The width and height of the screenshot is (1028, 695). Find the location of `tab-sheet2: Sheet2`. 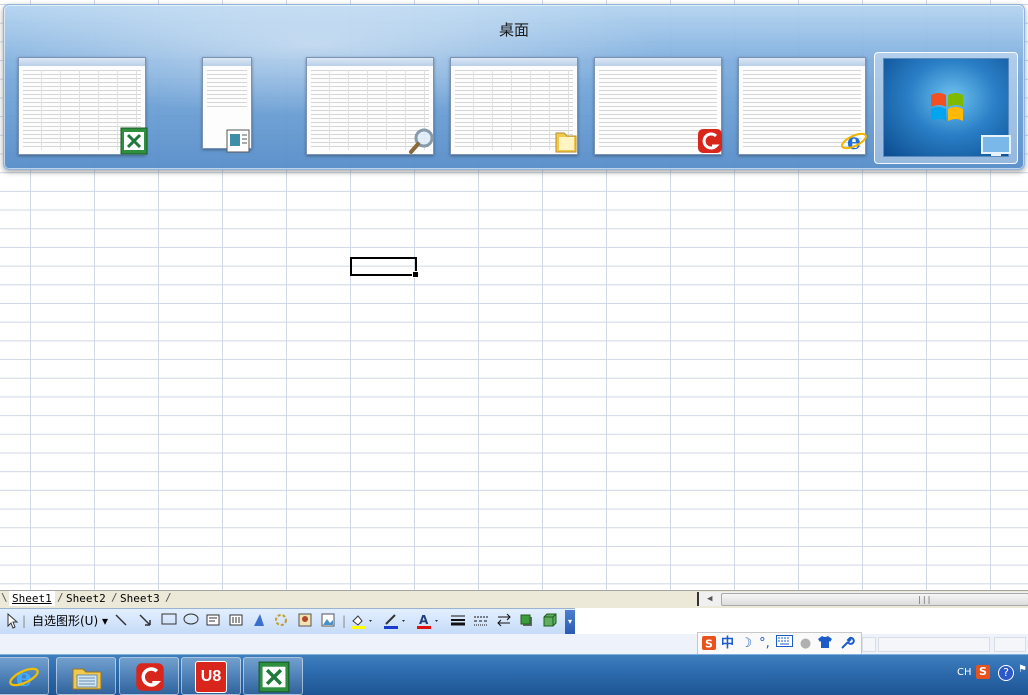

tab-sheet2: Sheet2 is located at coordinates (86, 598).